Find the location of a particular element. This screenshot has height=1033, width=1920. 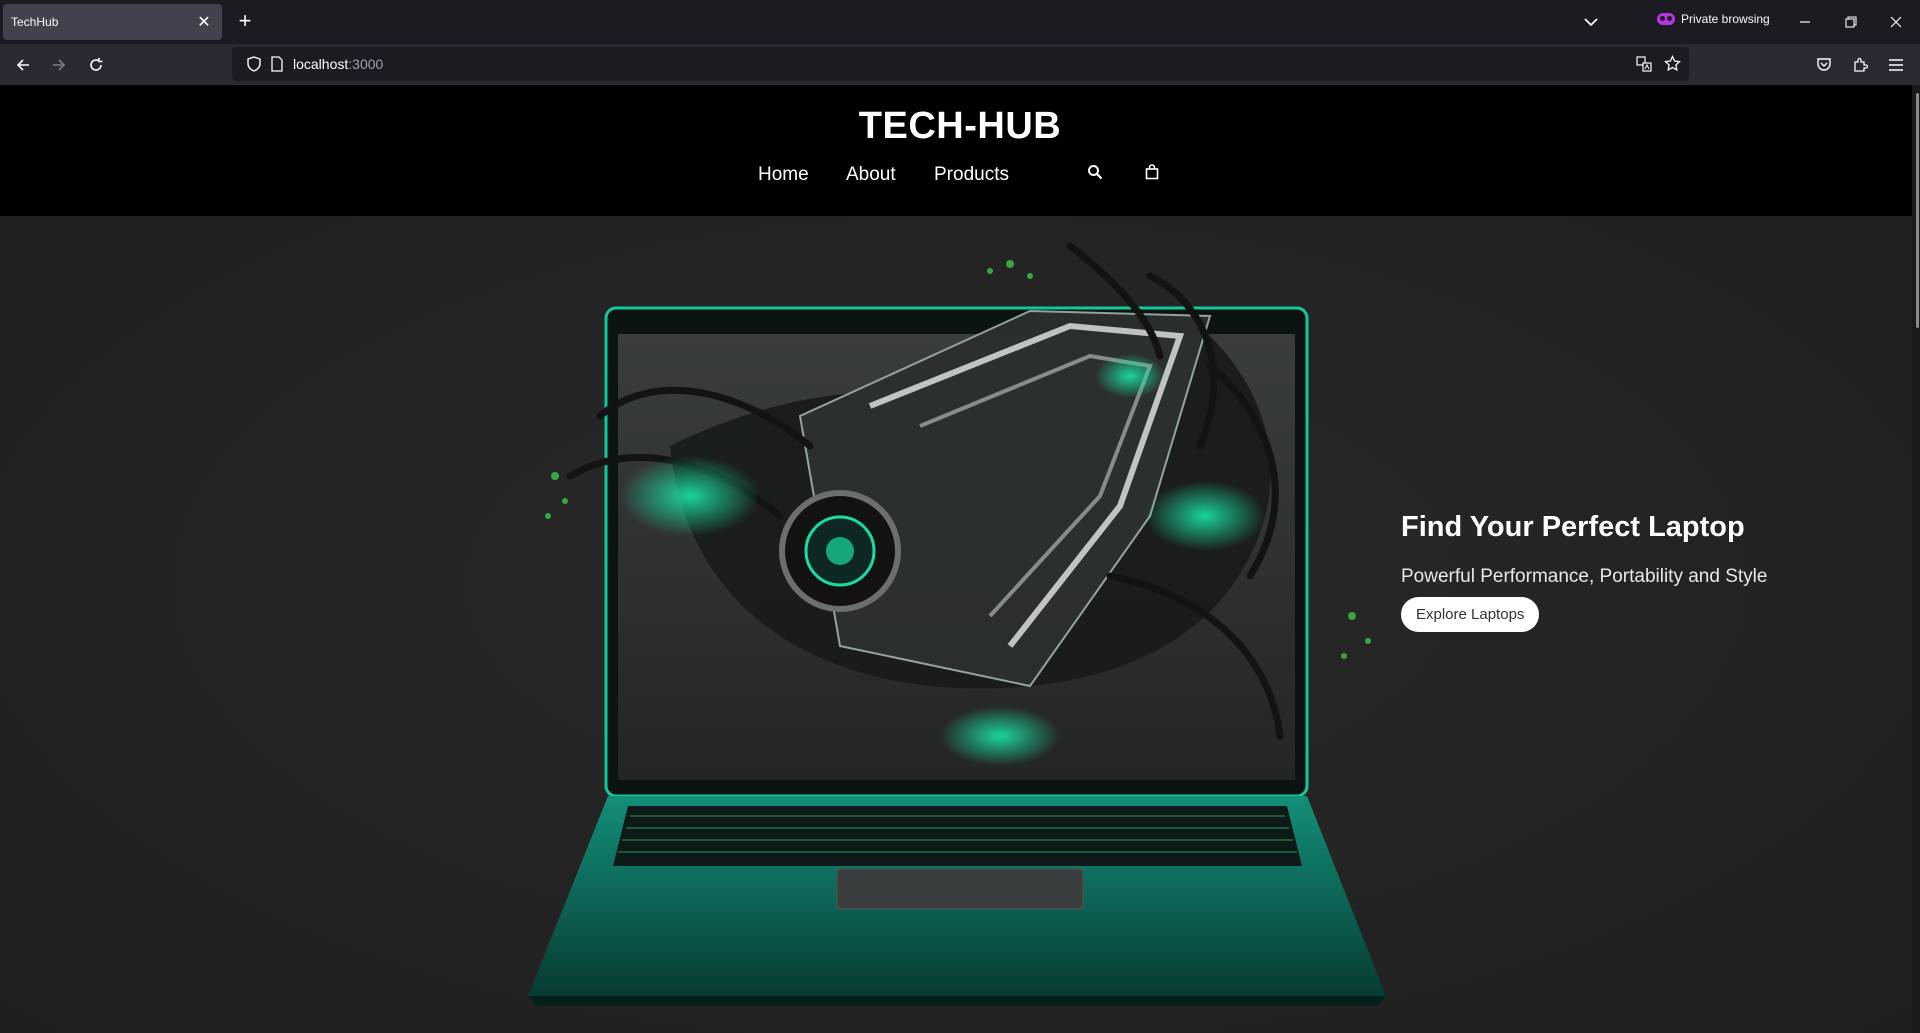

new-tab-button: + is located at coordinates (245, 22).